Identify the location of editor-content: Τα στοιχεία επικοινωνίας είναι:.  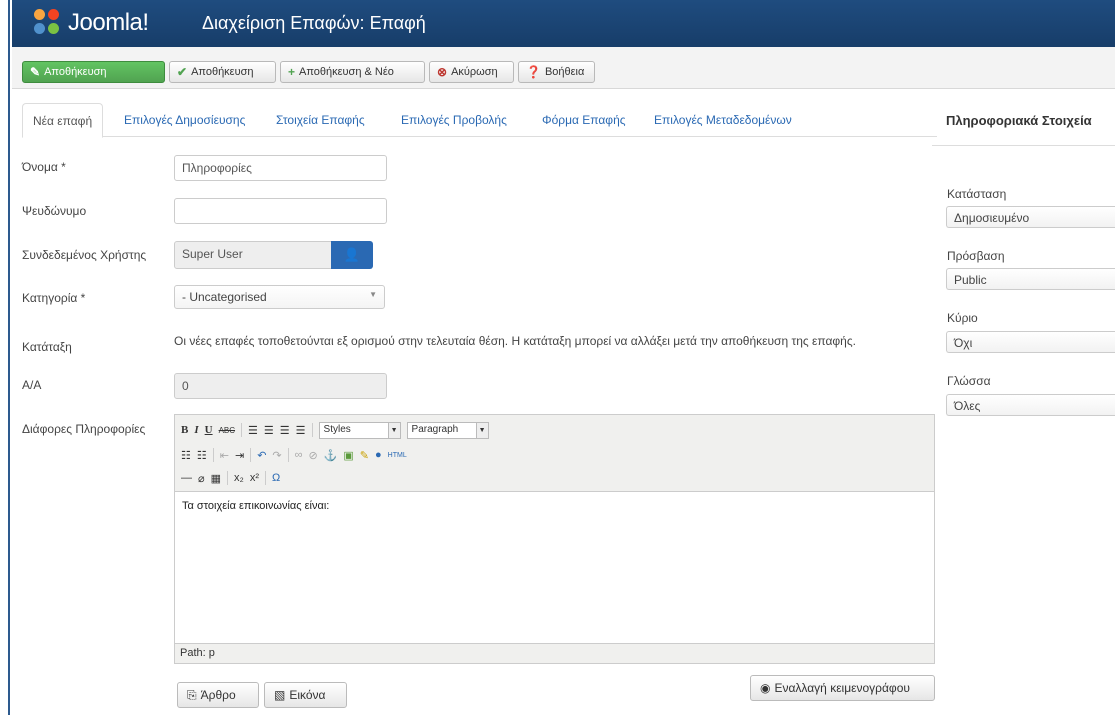
(554, 567).